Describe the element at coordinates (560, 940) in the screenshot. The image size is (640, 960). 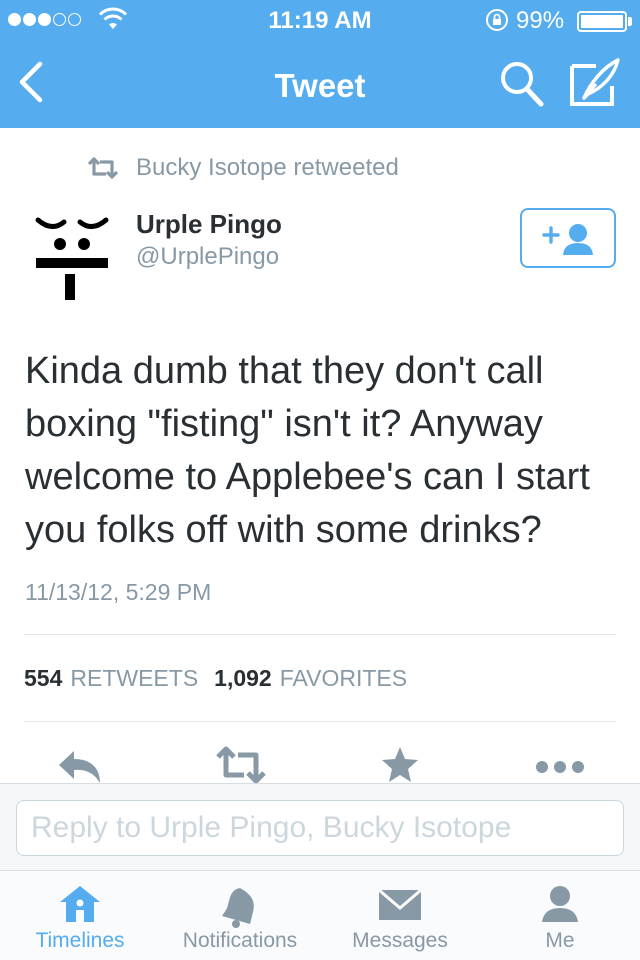
I see `tab-label: Me` at that location.